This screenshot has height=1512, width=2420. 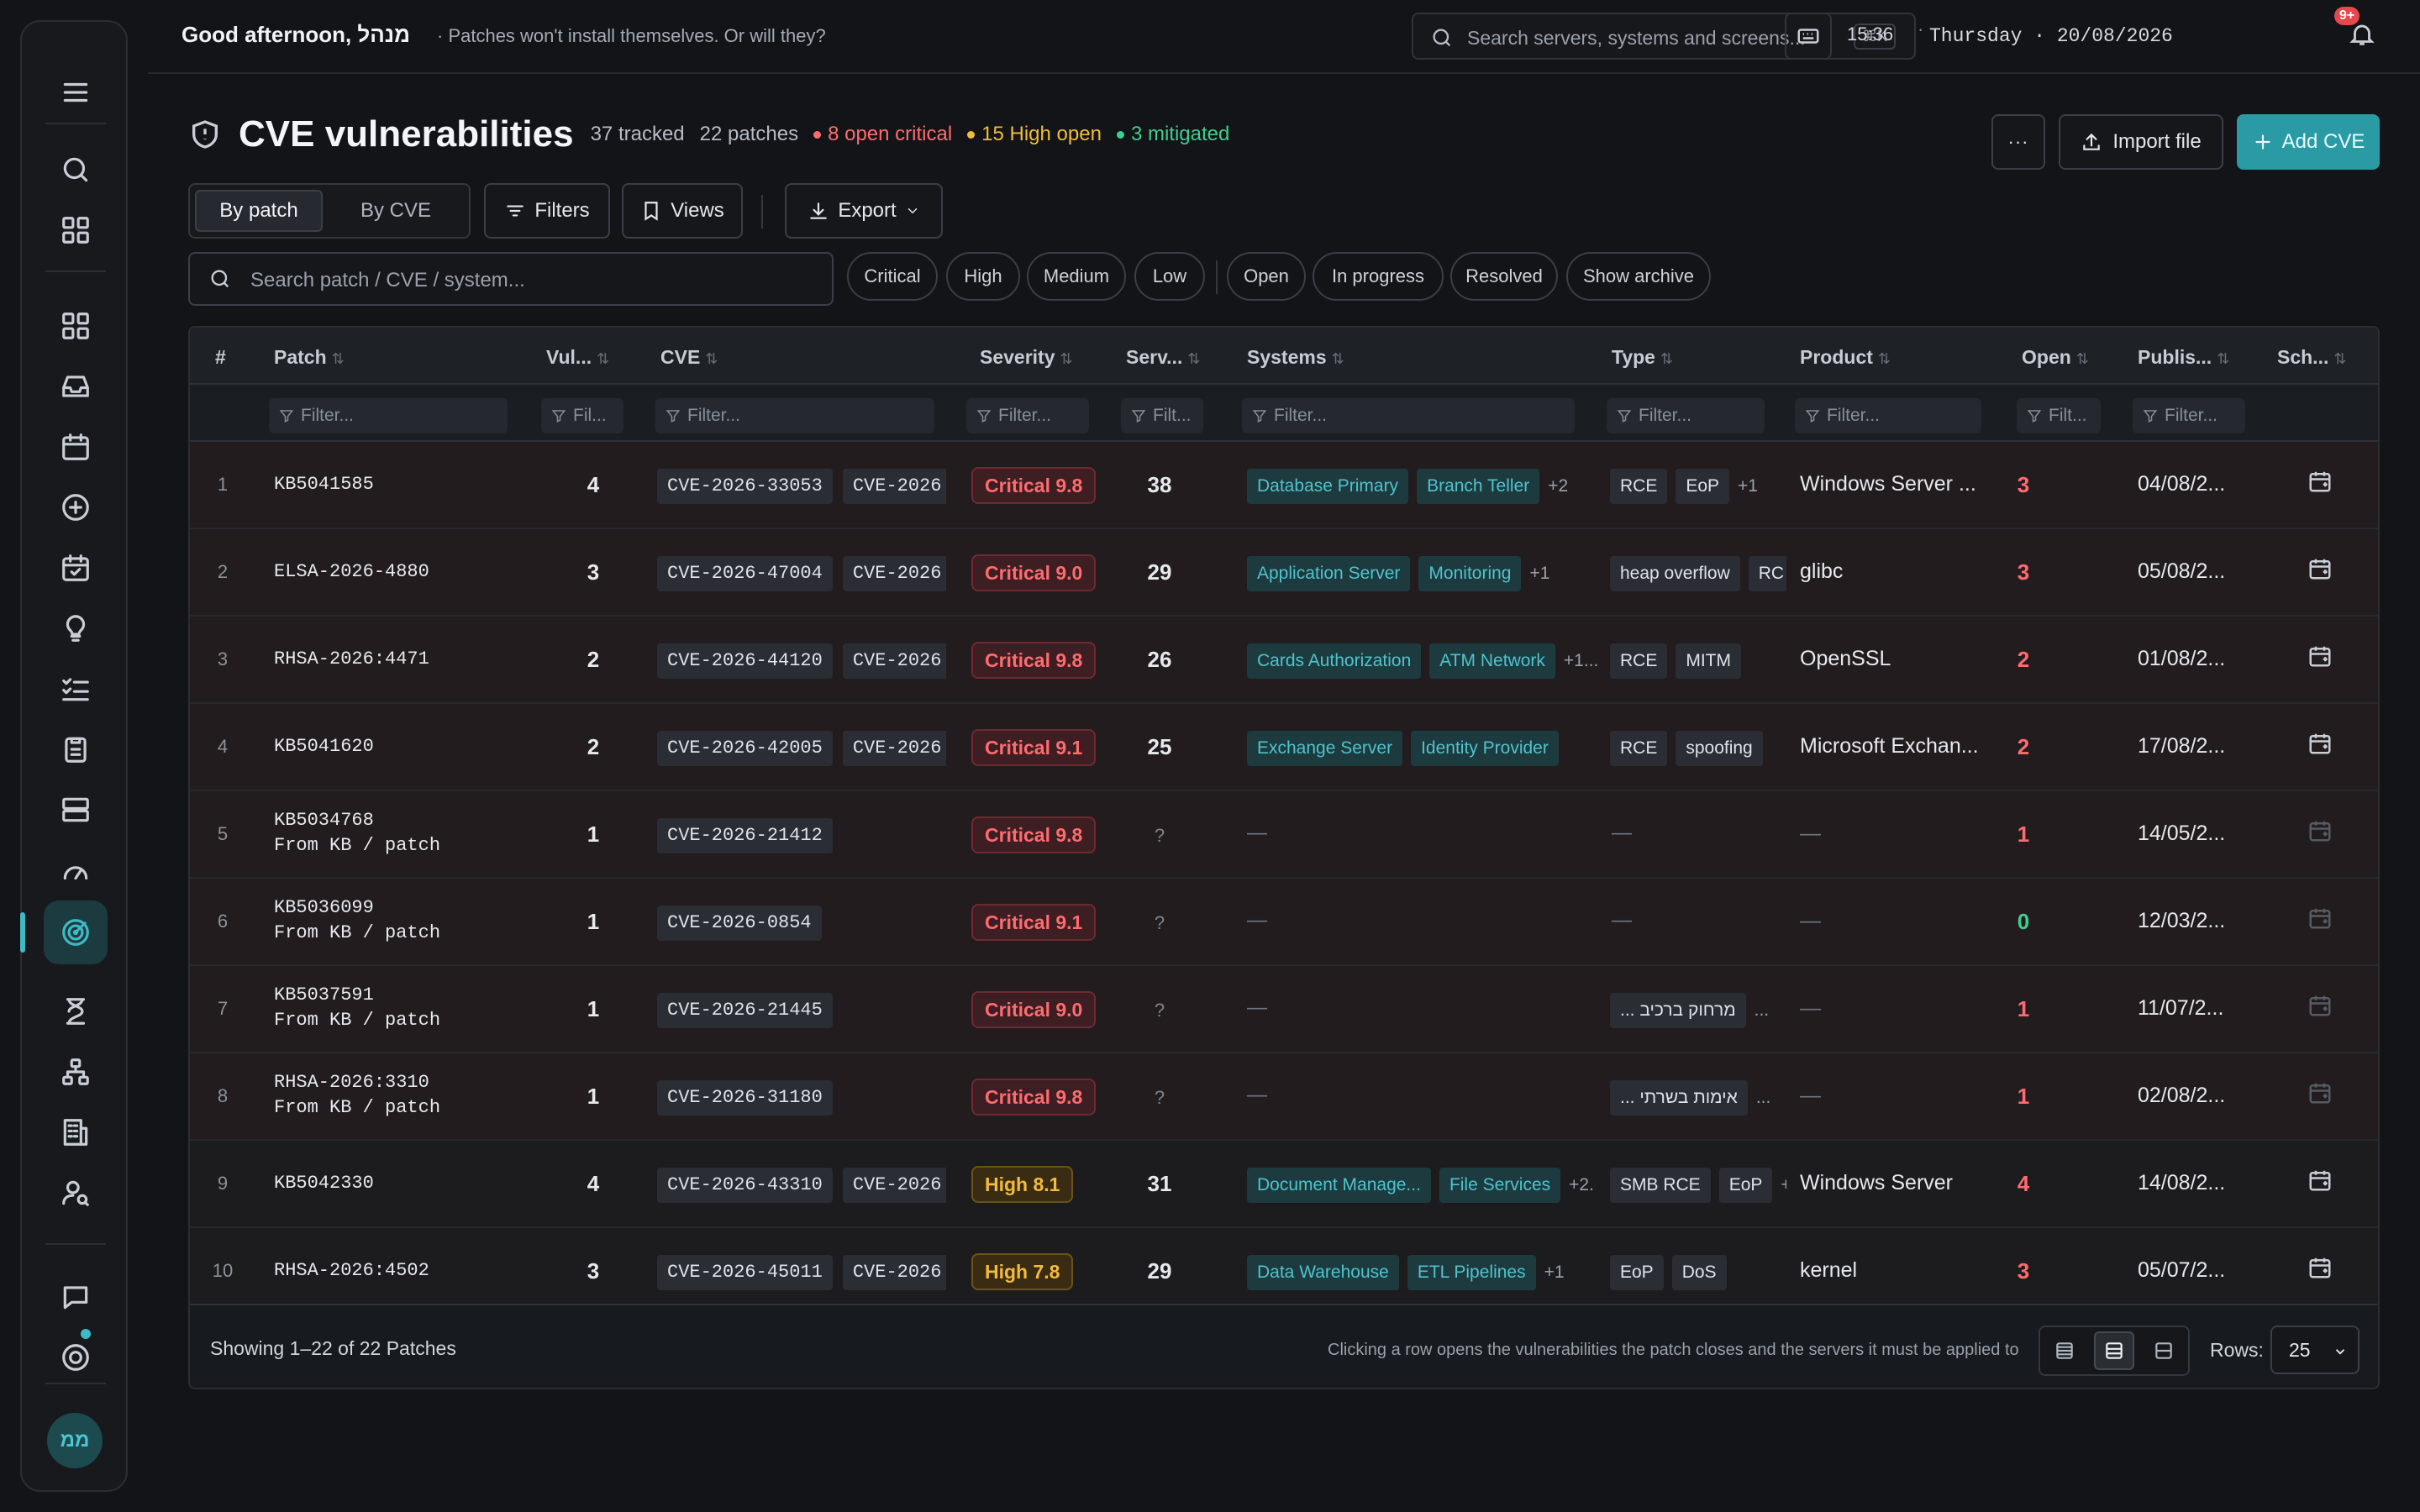 What do you see at coordinates (1485, 748) in the screenshot?
I see `system-tag: Identity Provider` at bounding box center [1485, 748].